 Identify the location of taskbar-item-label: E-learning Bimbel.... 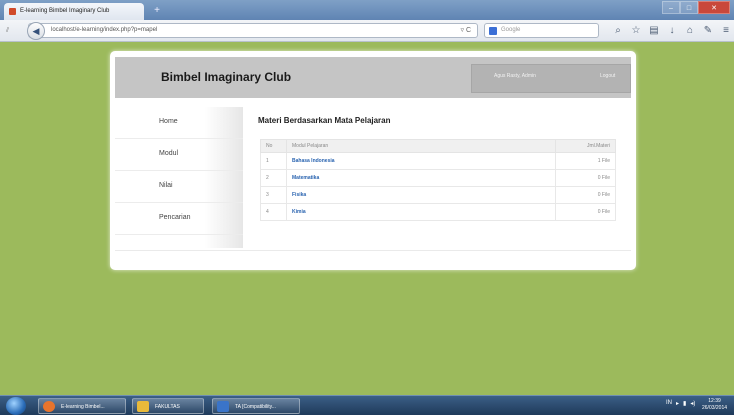
(83, 407).